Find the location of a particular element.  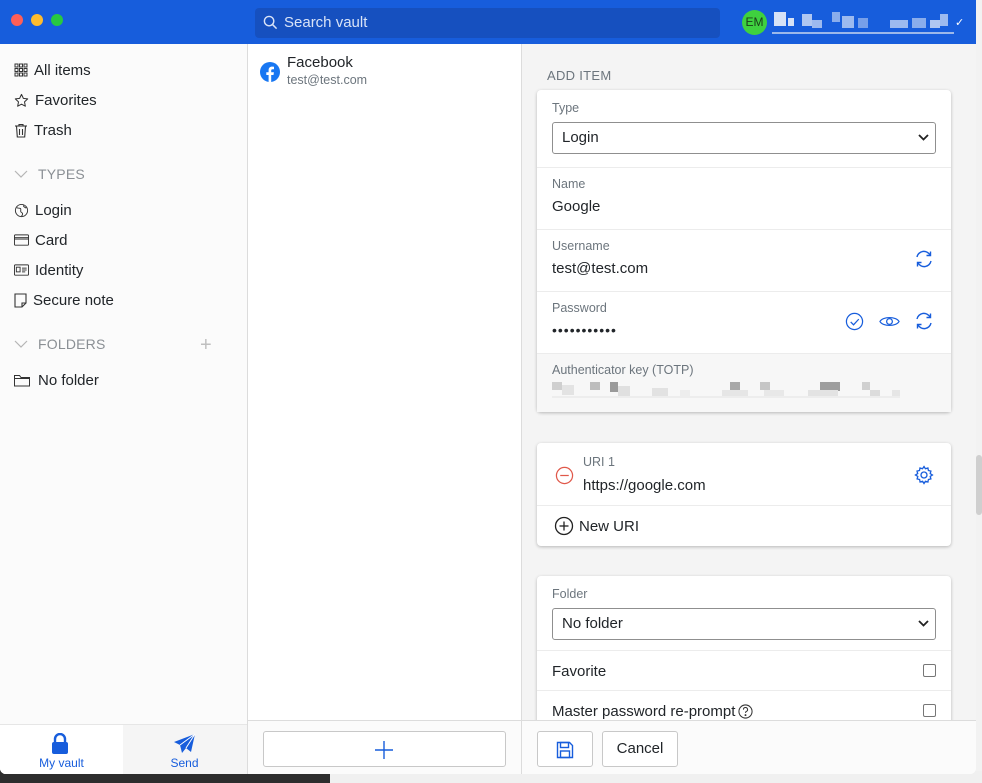

sidebar-item-no-folder: No folder is located at coordinates (56, 380).